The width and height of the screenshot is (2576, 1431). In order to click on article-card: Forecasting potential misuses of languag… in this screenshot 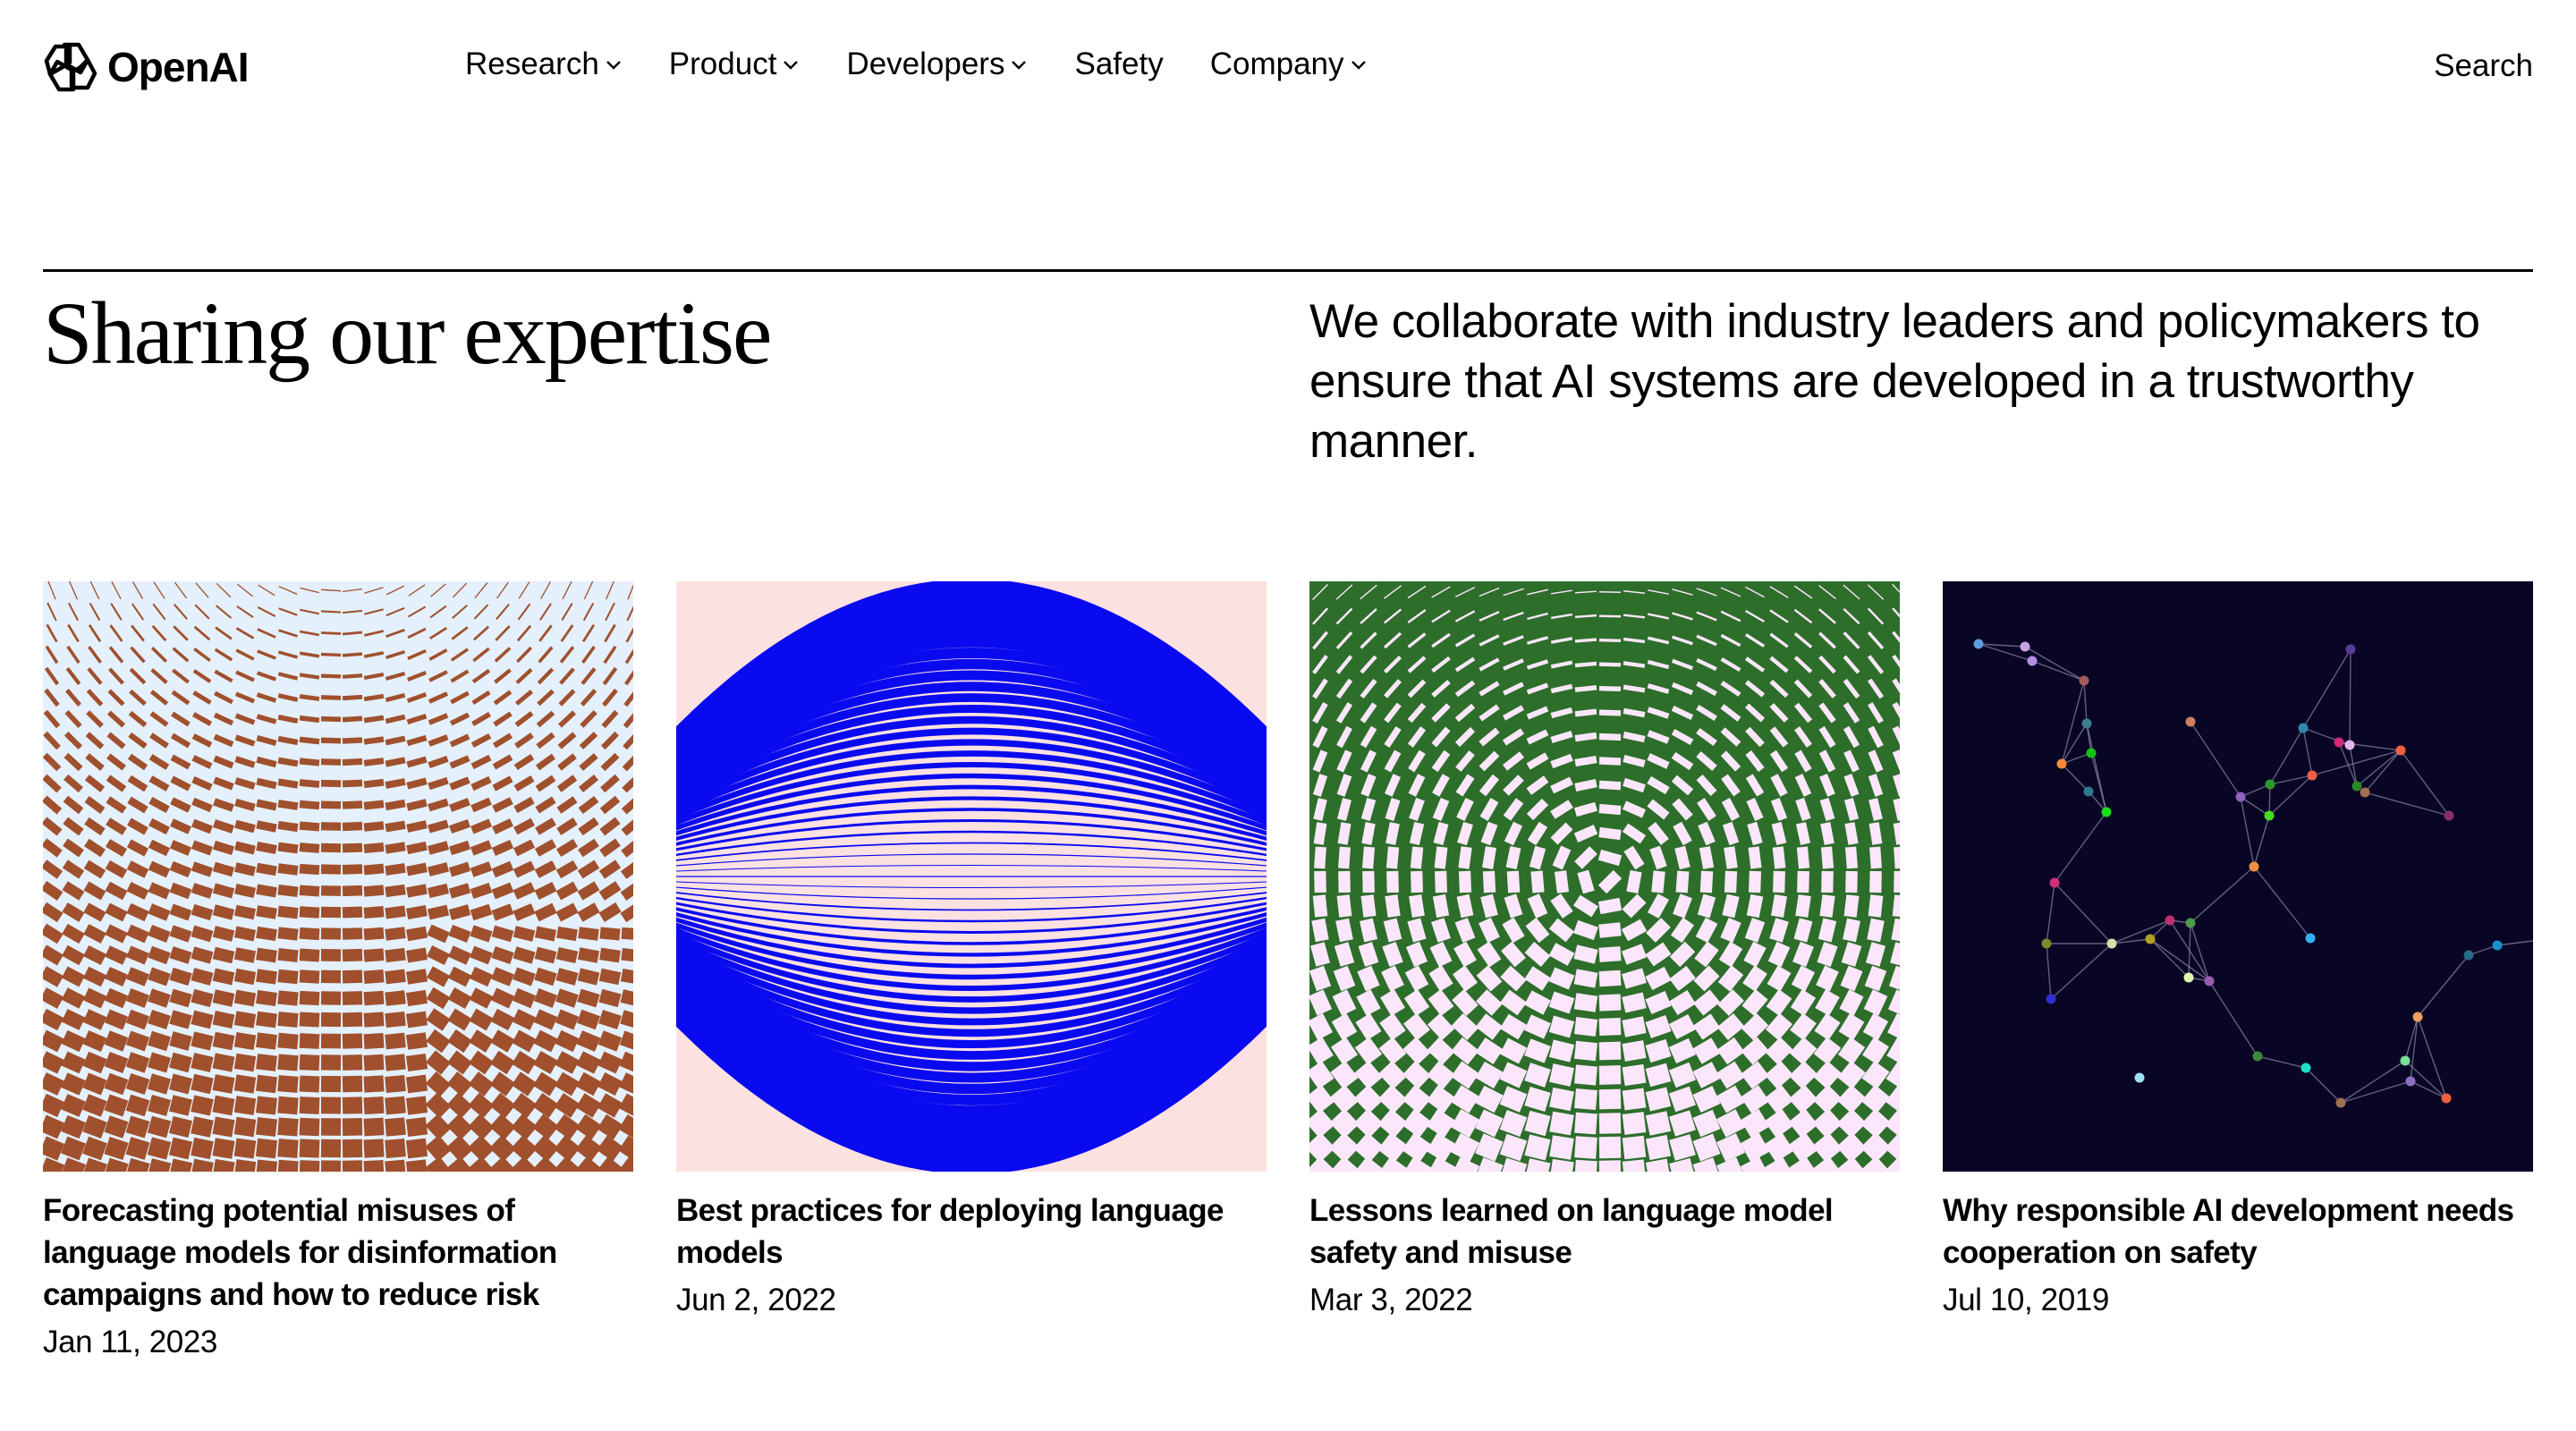, I will do `click(338, 972)`.